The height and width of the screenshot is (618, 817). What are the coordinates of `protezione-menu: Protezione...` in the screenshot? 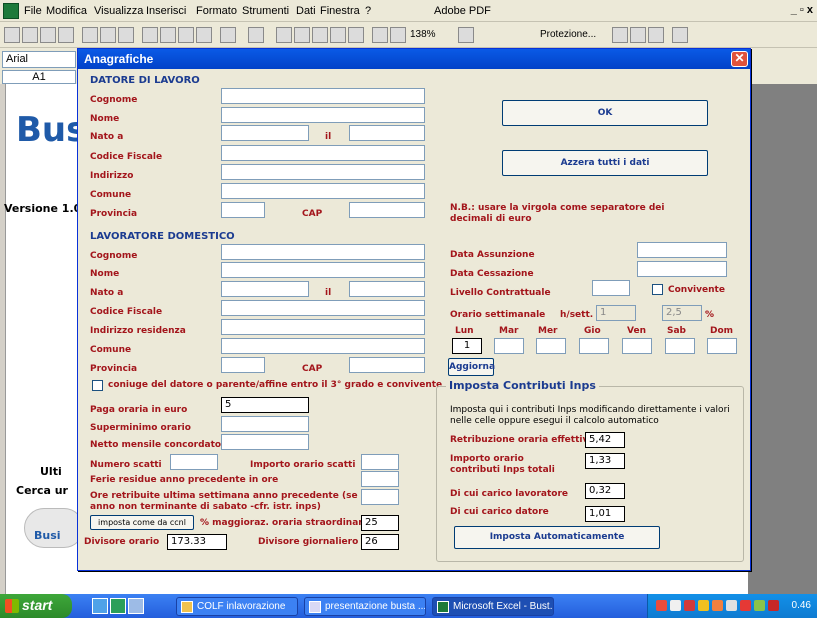 It's located at (568, 34).